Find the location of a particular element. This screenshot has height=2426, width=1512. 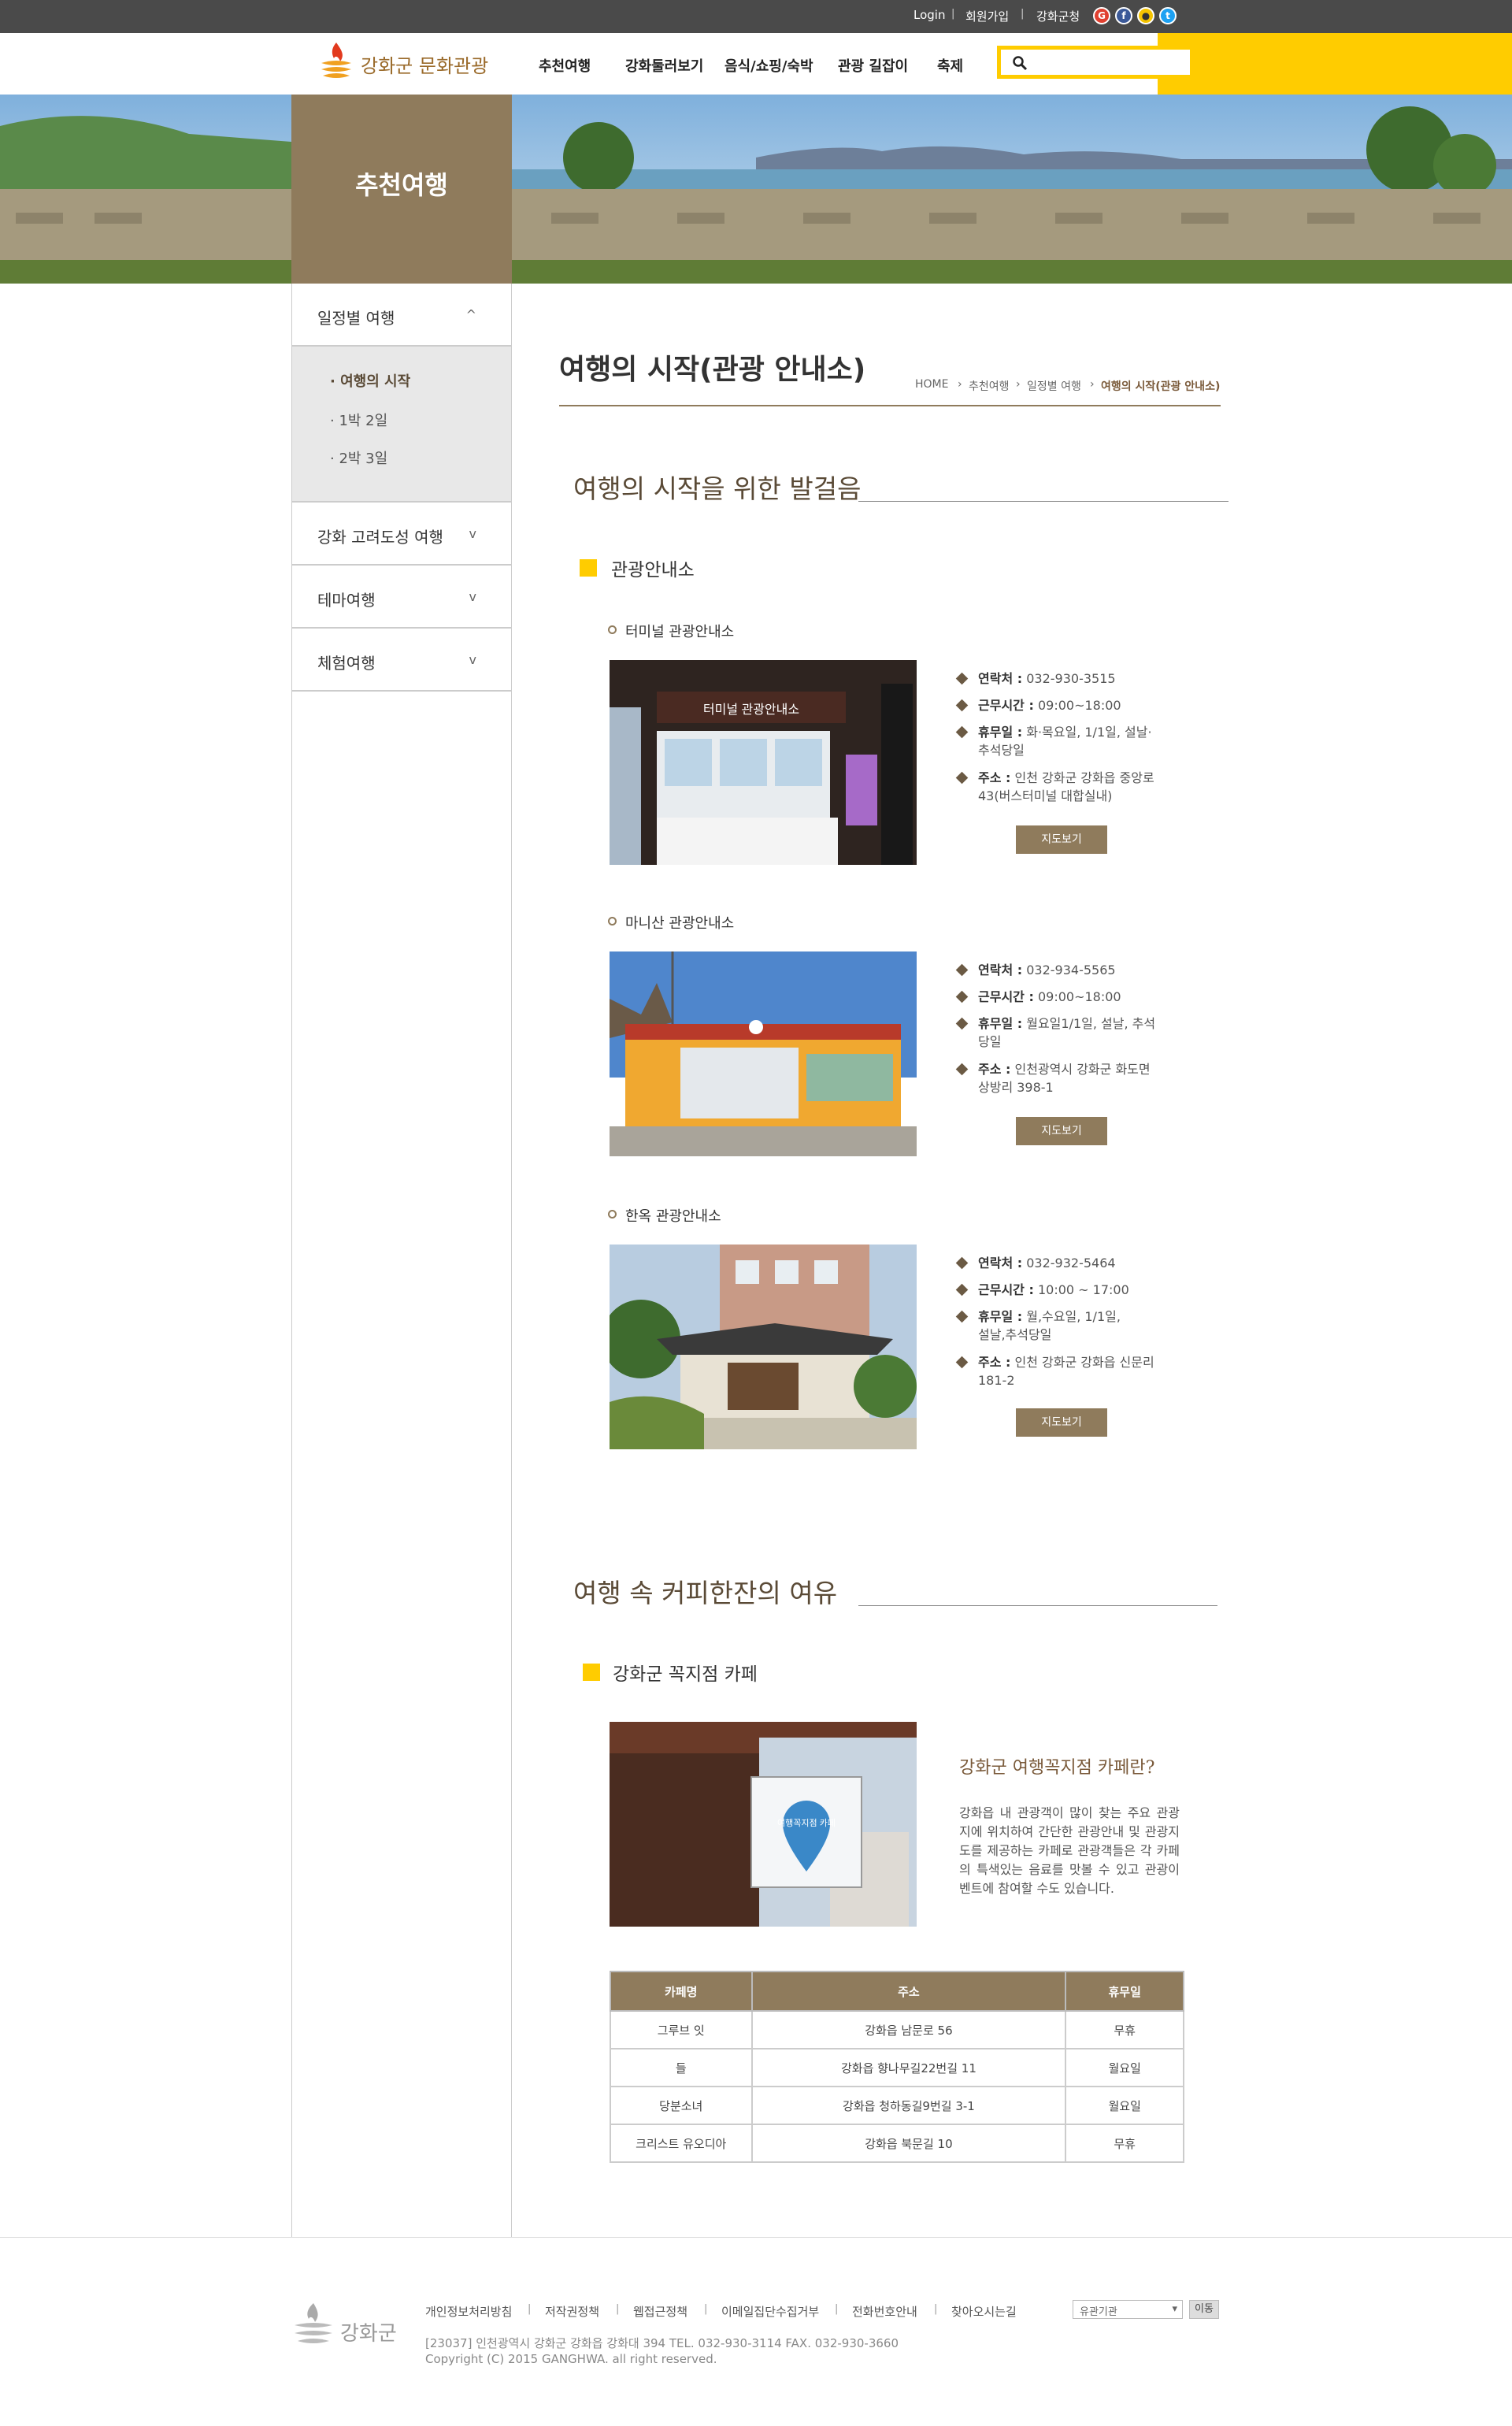

column-header: 주소 is located at coordinates (908, 1991).